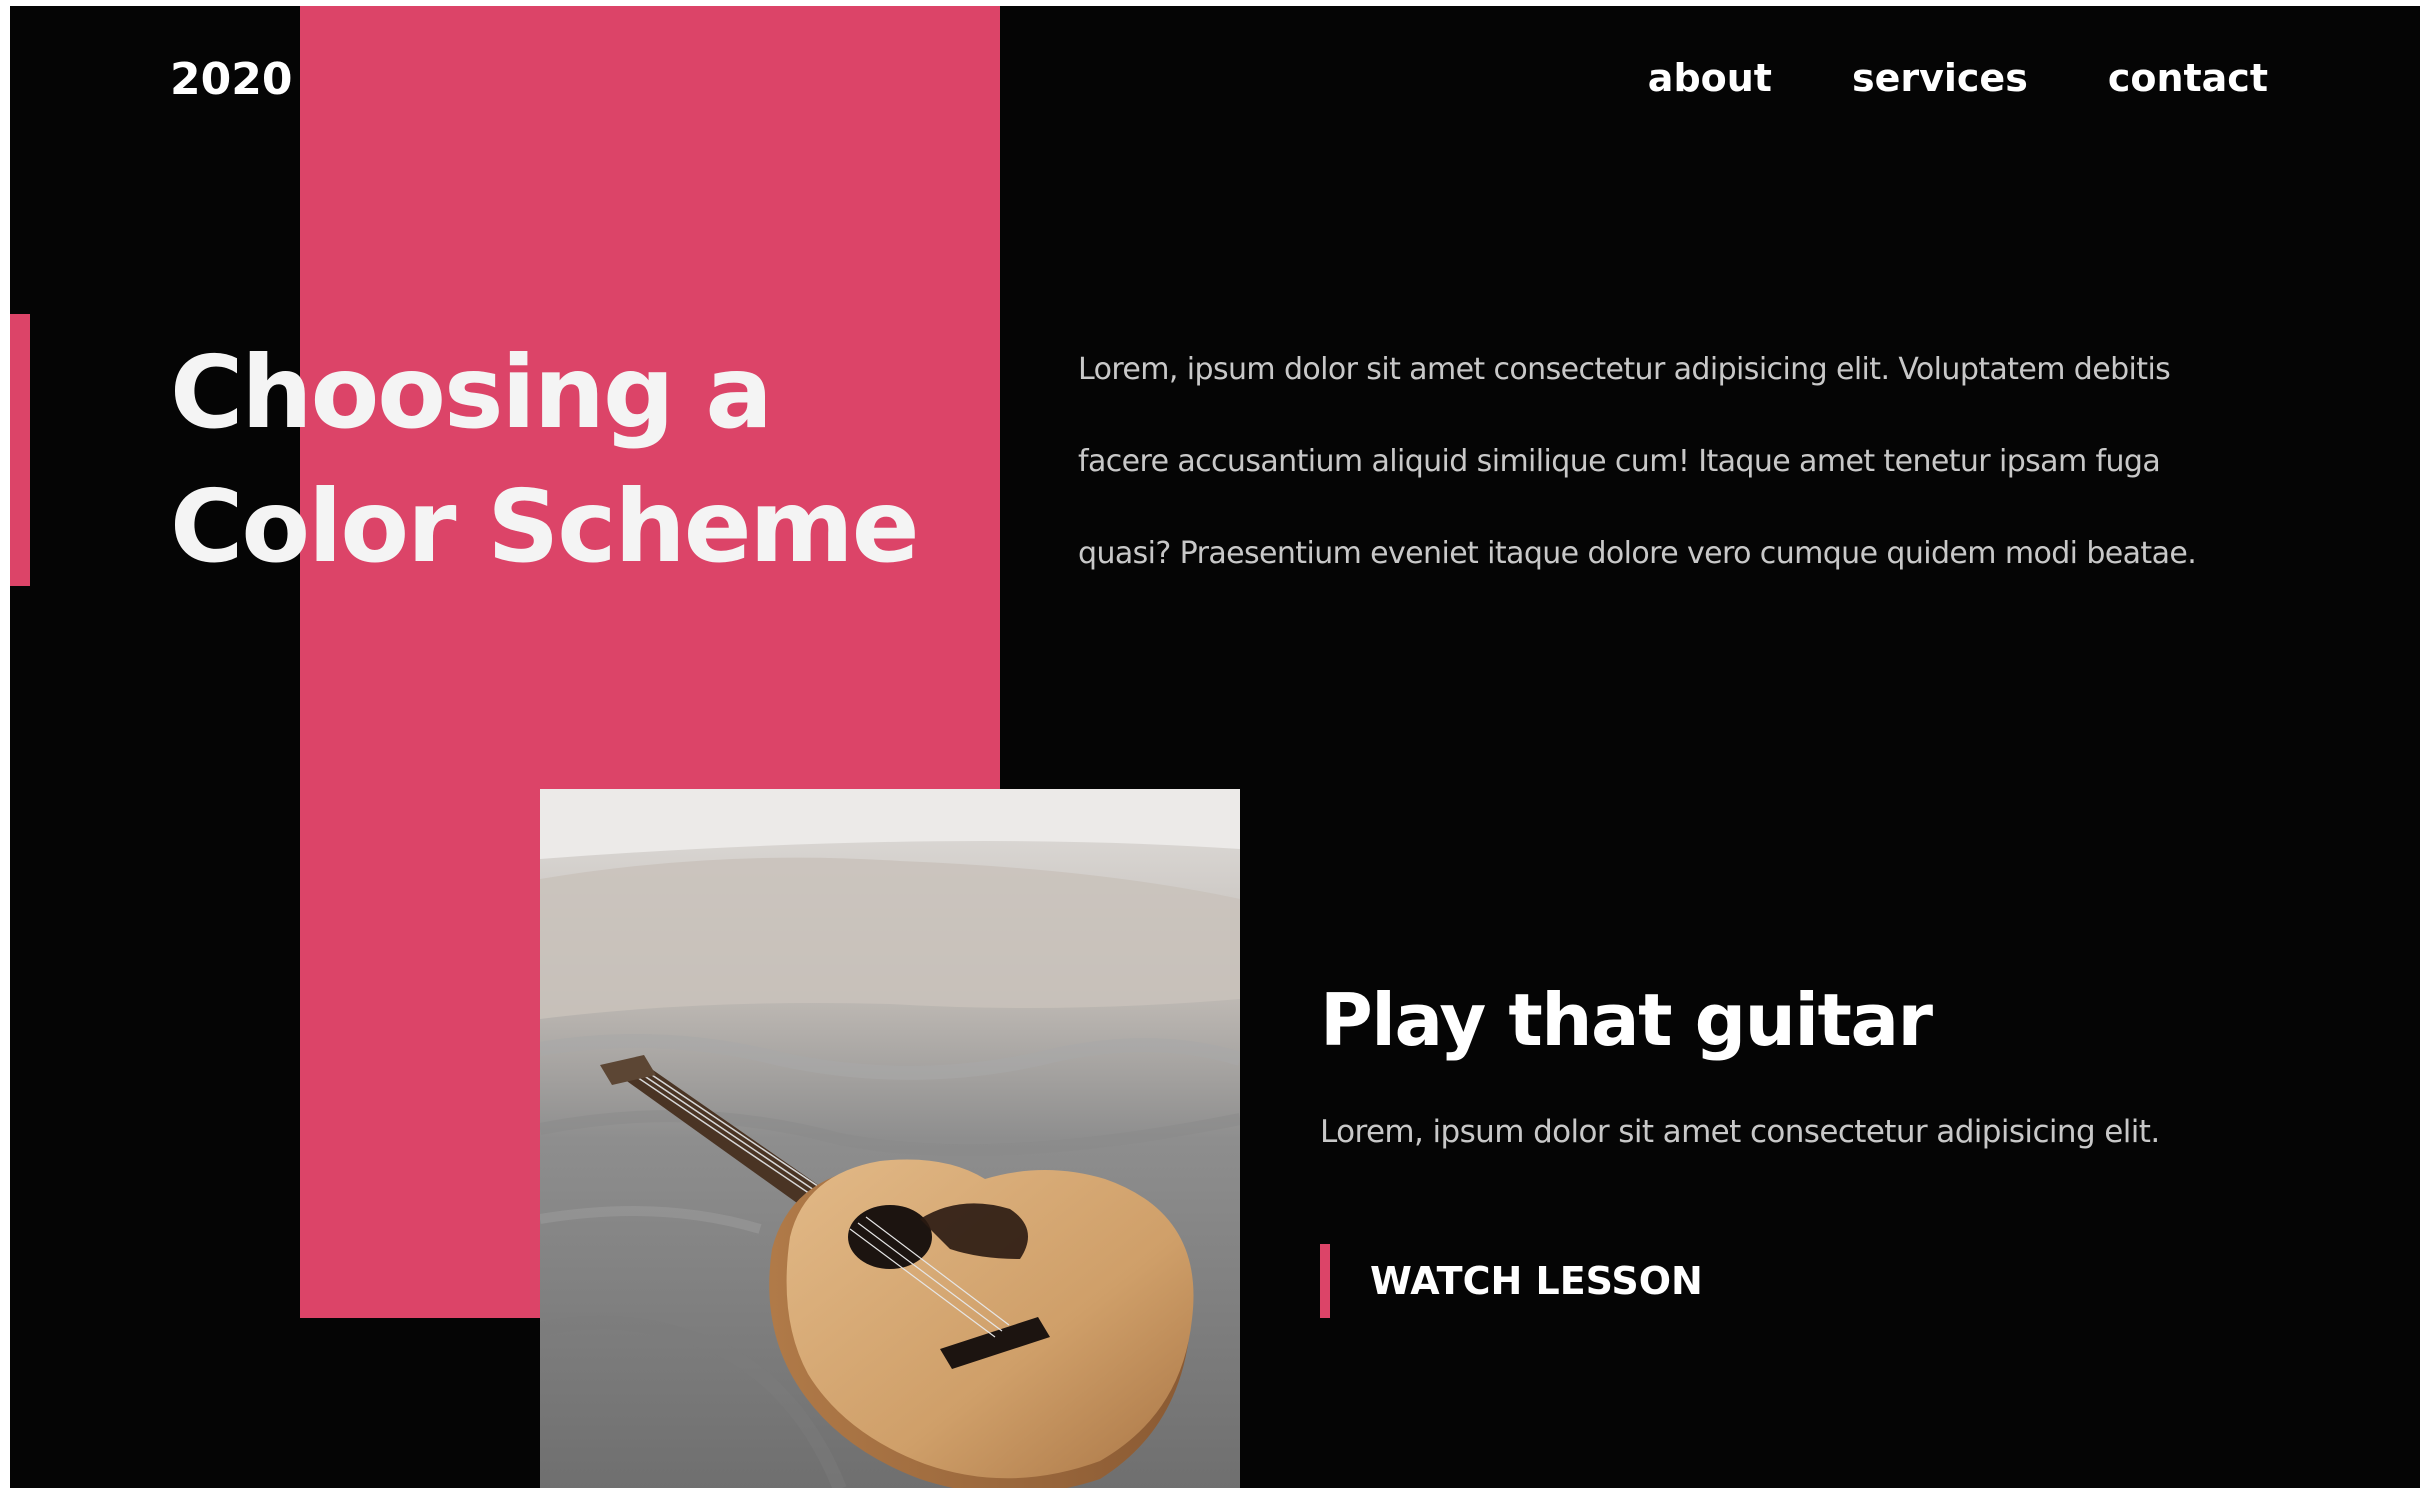 The height and width of the screenshot is (1498, 2432). Describe the element at coordinates (1710, 78) in the screenshot. I see `nav-link-about: about` at that location.